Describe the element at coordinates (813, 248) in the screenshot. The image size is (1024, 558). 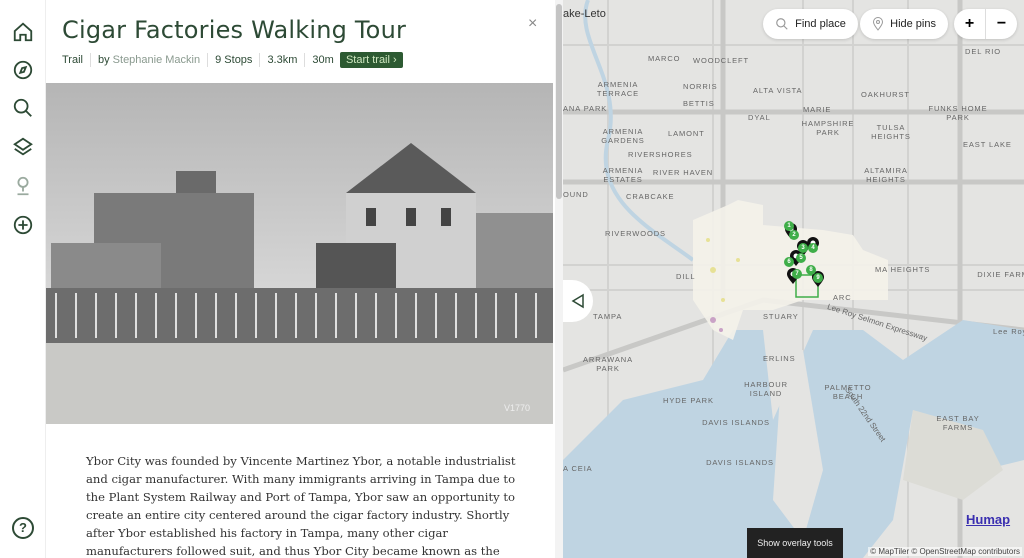
I see `trail-stop-badge: 4` at that location.